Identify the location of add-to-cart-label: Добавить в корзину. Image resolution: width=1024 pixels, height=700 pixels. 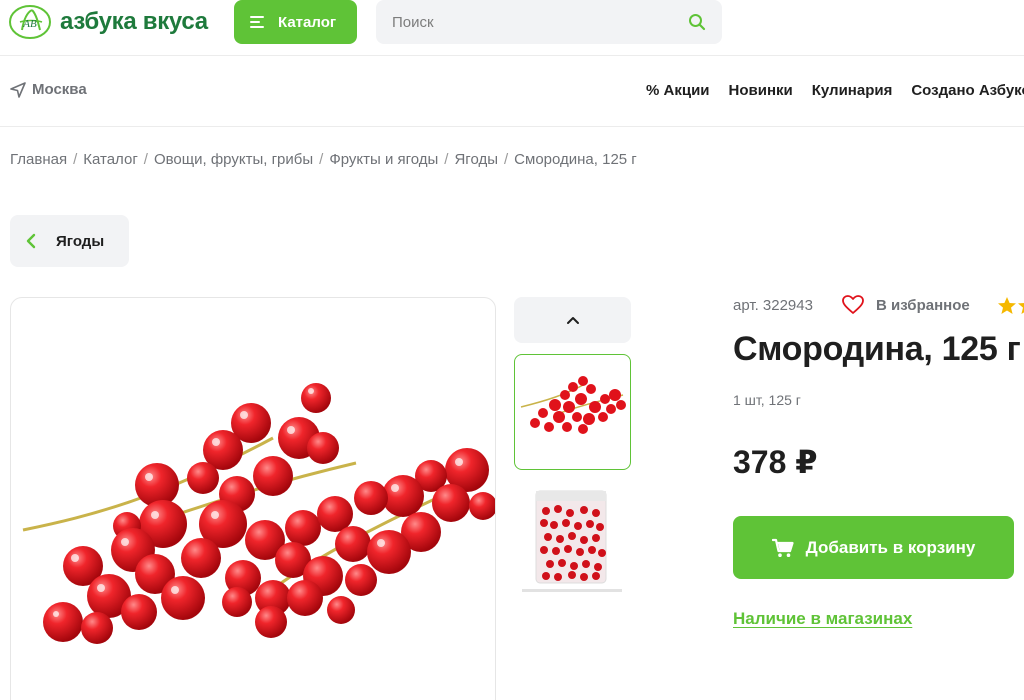
(890, 547).